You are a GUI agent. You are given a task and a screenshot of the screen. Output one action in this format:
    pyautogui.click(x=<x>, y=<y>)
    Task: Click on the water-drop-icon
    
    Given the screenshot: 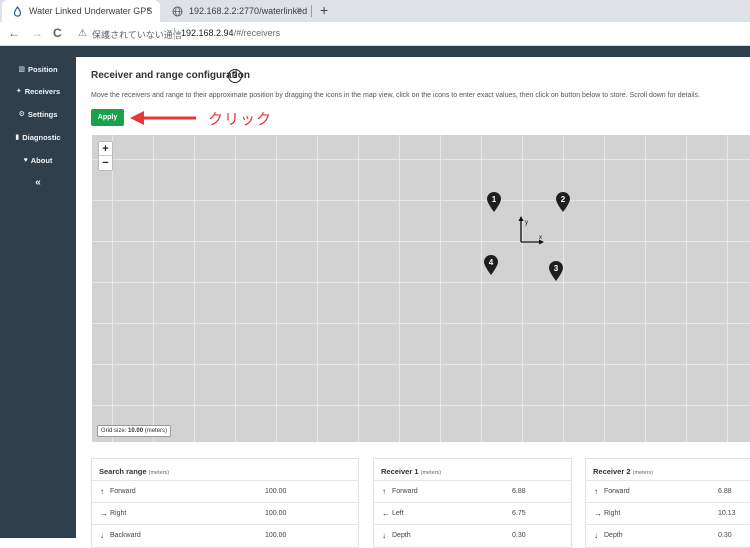 What is the action you would take?
    pyautogui.click(x=17, y=11)
    